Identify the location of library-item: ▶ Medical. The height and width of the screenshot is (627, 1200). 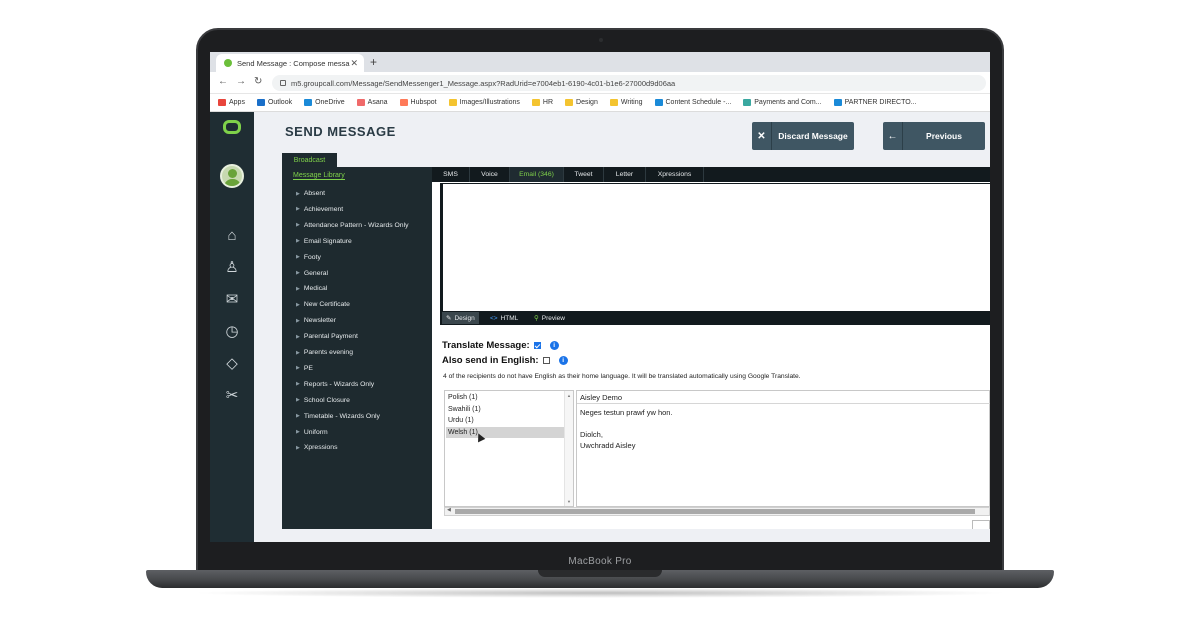
(311, 288).